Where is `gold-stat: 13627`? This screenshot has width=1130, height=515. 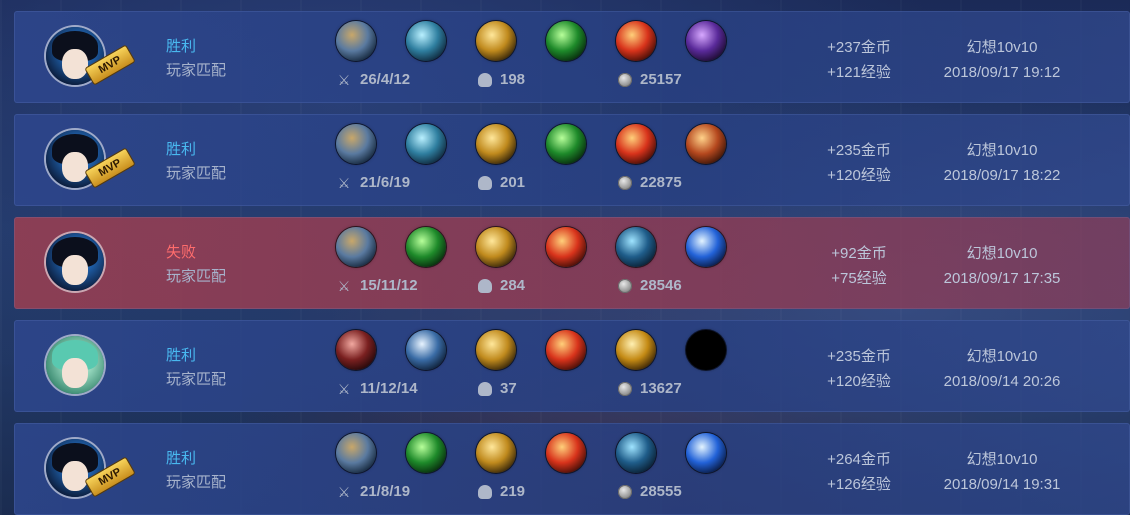
gold-stat: 13627 is located at coordinates (650, 388).